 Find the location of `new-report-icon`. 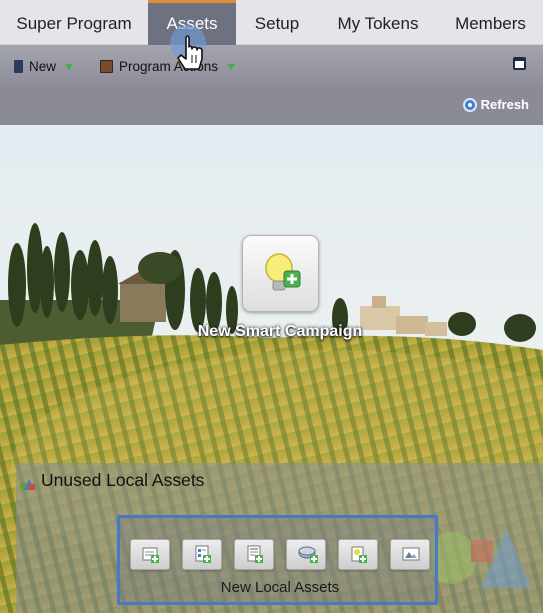

new-report-icon is located at coordinates (359, 554).